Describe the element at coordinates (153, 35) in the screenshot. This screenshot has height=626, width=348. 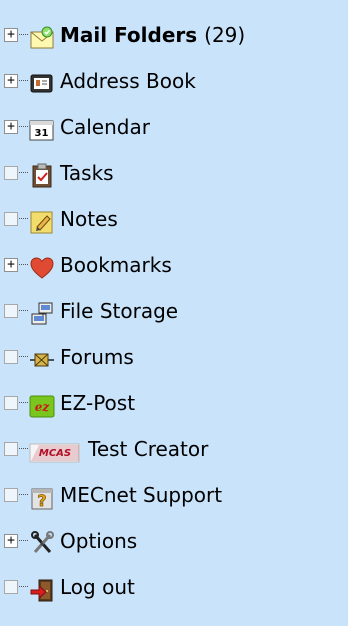
I see `tree-item-label: Mail Folders (29)` at that location.